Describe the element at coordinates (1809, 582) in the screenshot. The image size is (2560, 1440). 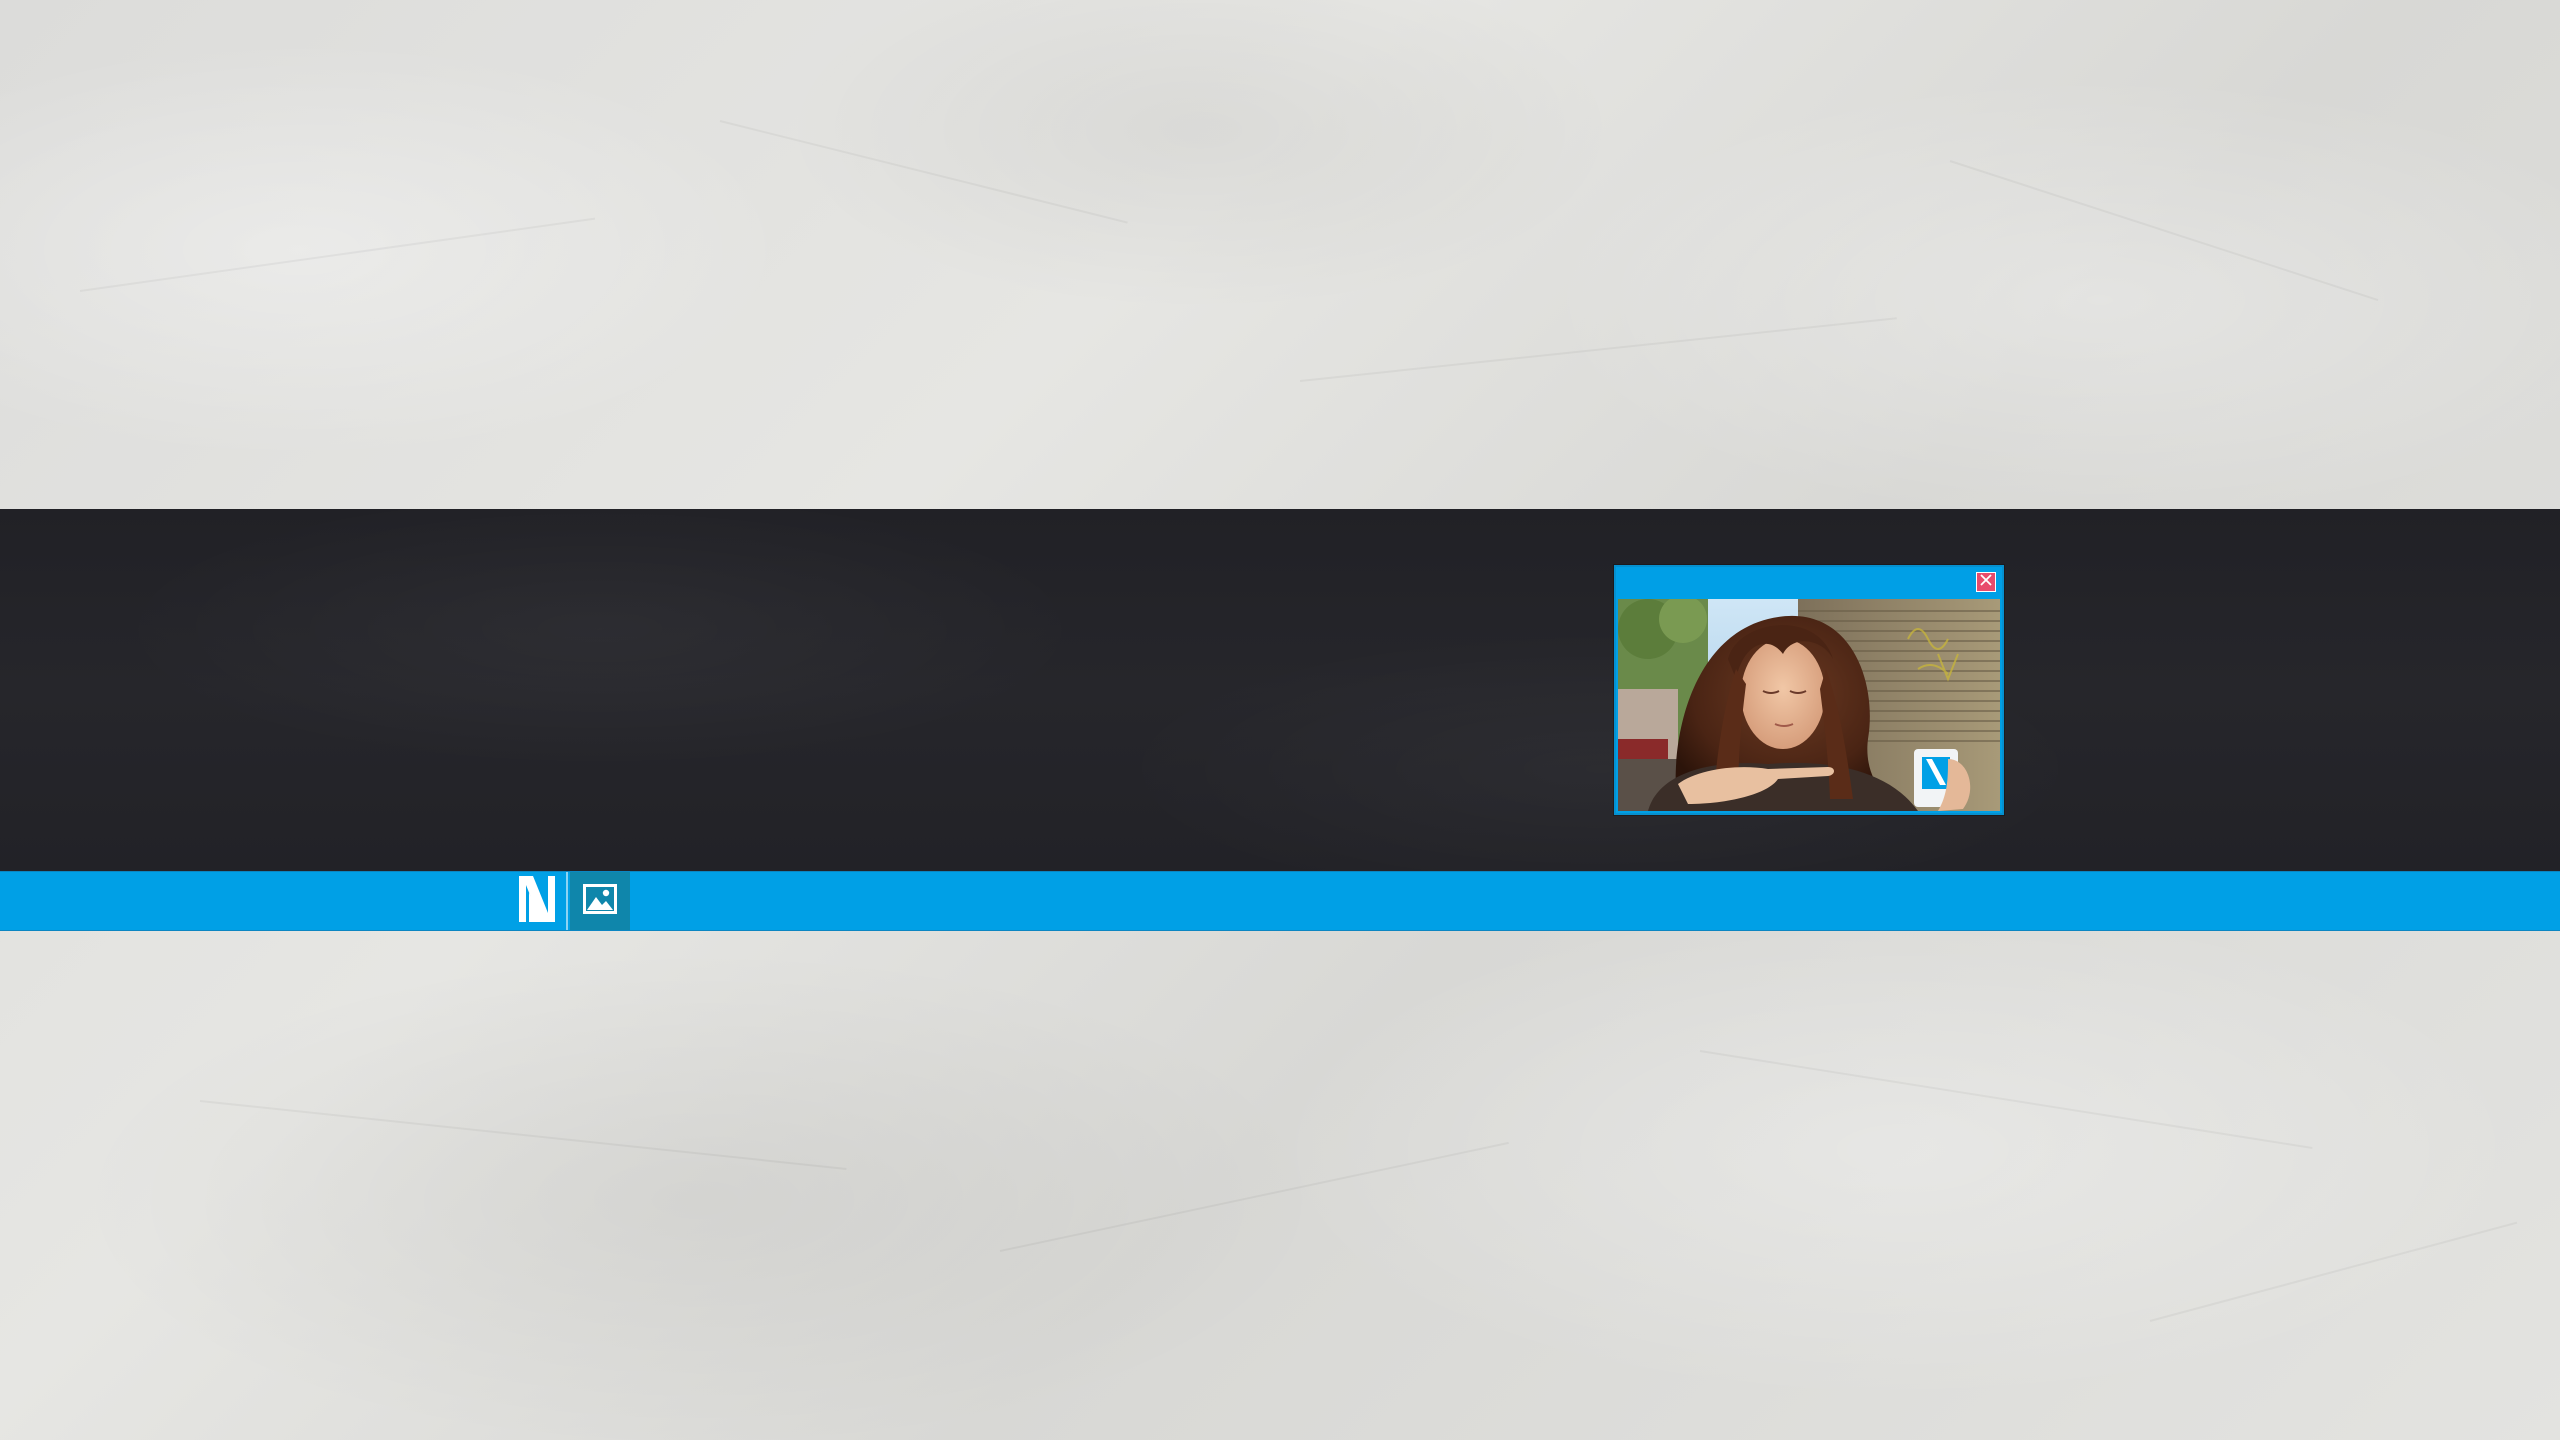
I see `window-titlebar` at that location.